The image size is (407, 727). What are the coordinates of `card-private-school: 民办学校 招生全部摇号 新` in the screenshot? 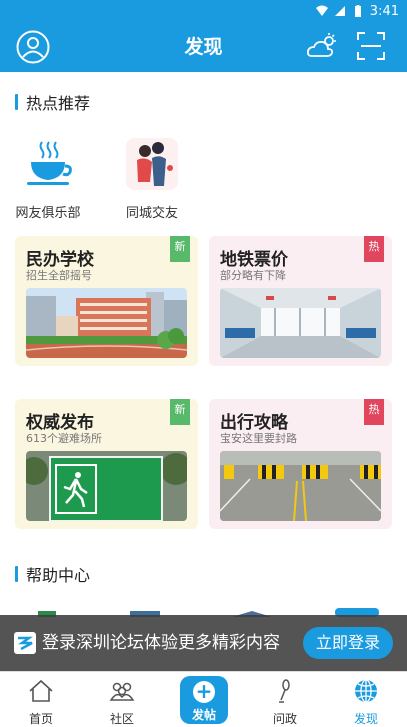 It's located at (106, 301).